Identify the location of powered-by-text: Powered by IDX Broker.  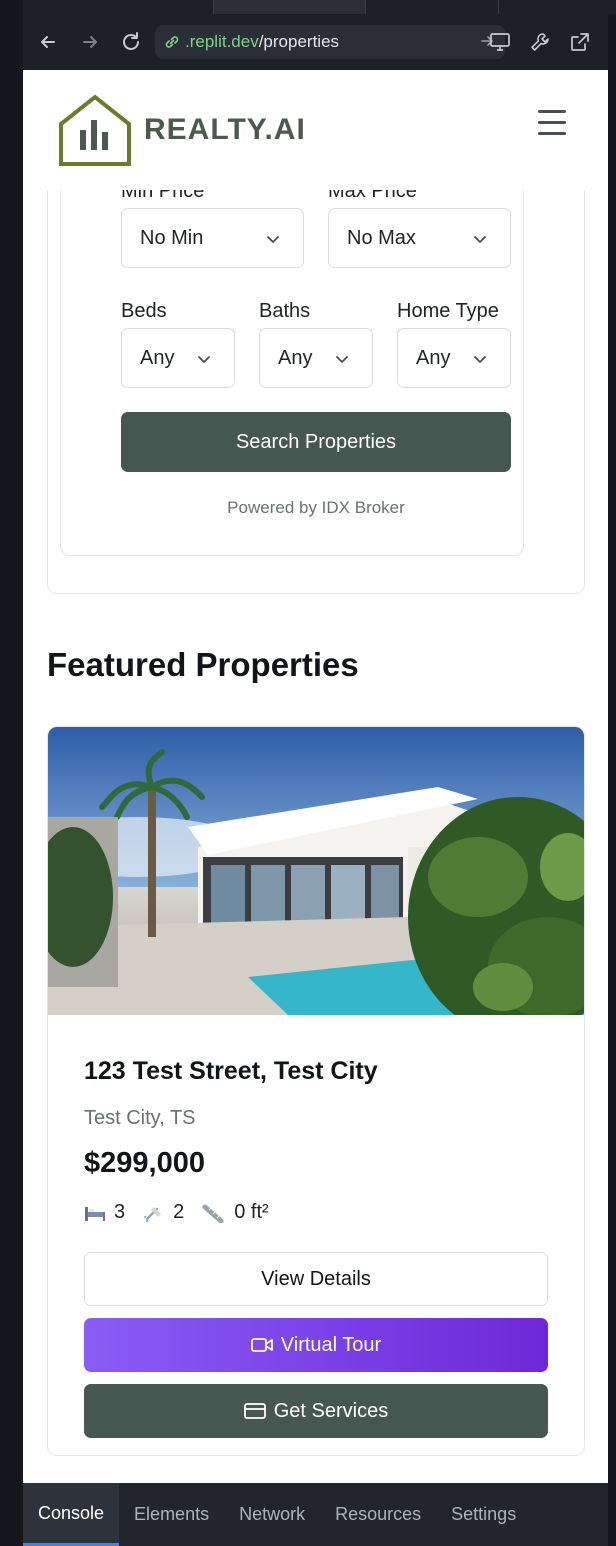
(316, 507).